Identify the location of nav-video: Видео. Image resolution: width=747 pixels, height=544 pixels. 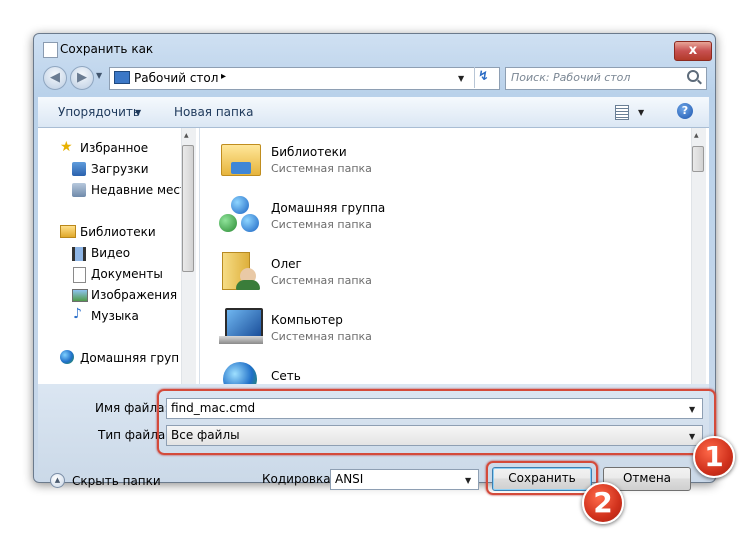
(110, 253).